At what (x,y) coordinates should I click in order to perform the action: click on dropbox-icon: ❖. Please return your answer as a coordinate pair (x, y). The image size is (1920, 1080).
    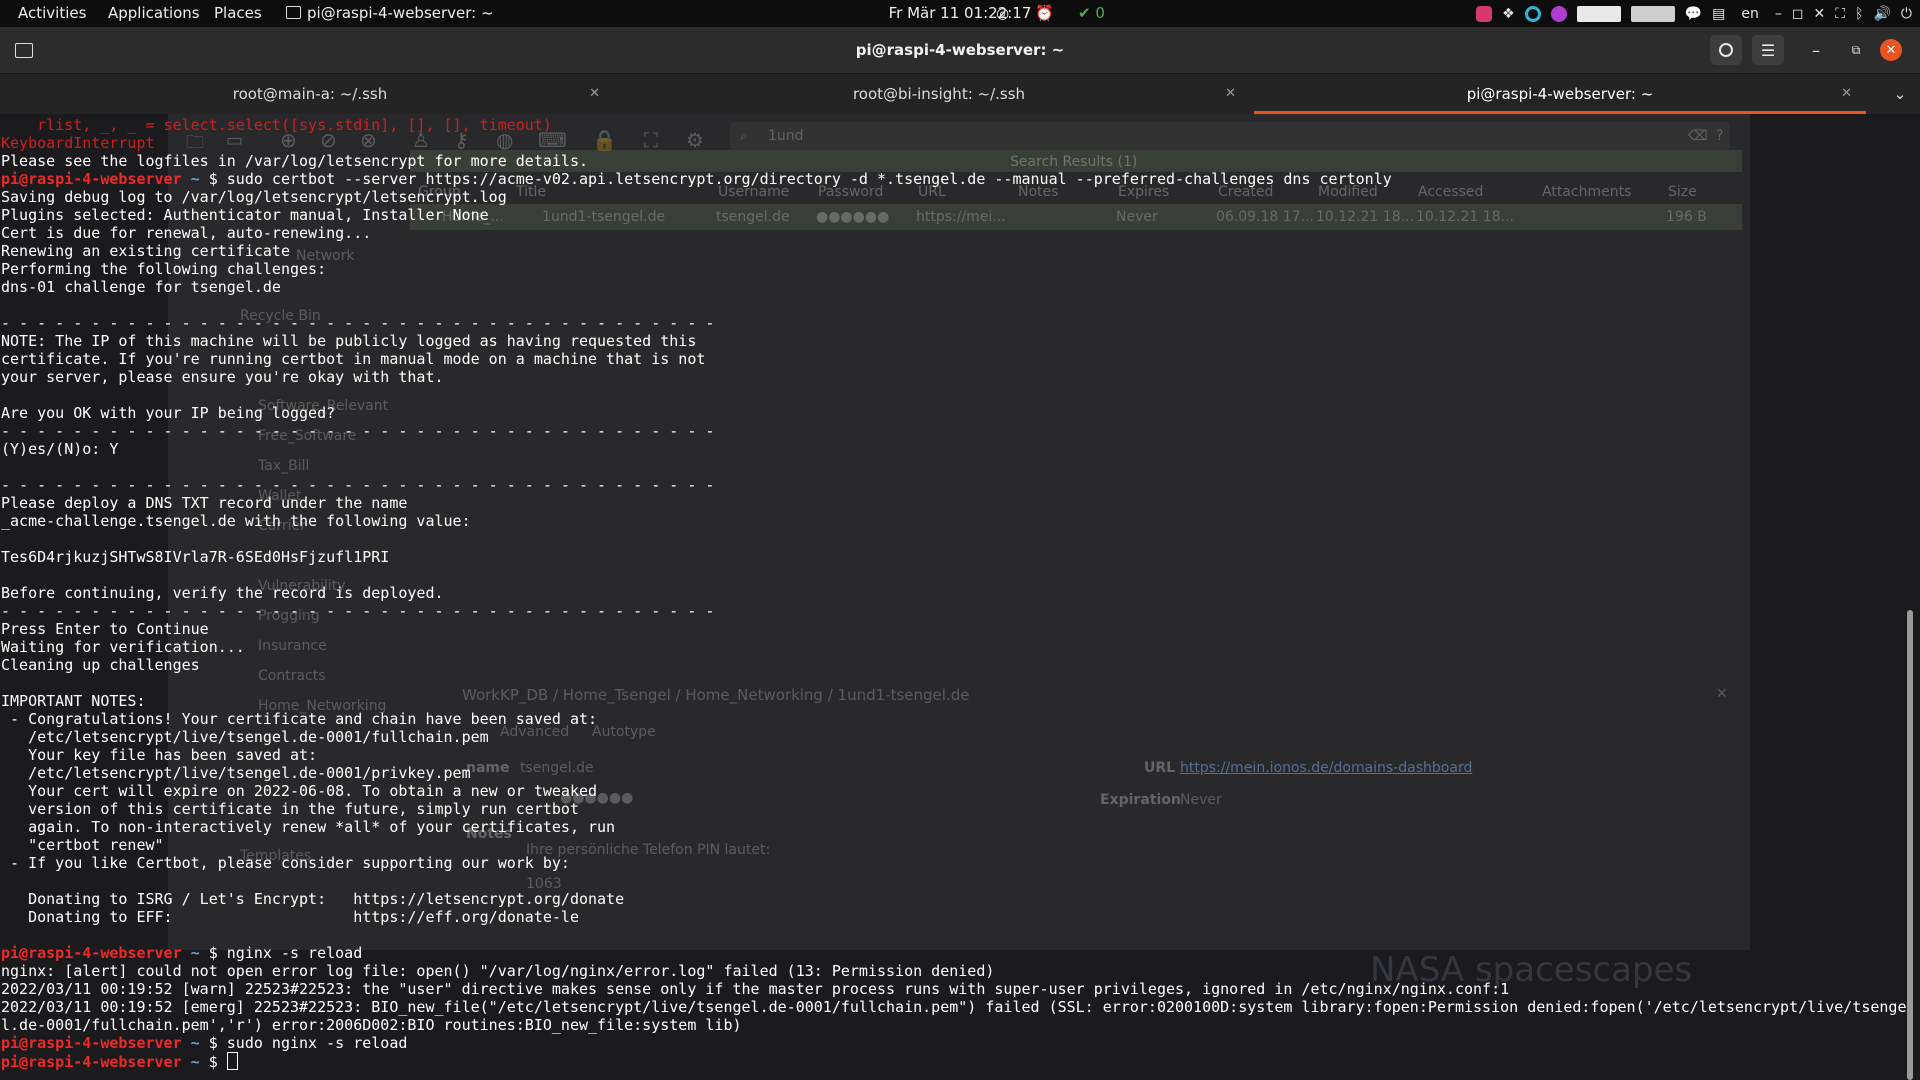
    Looking at the image, I should click on (1508, 13).